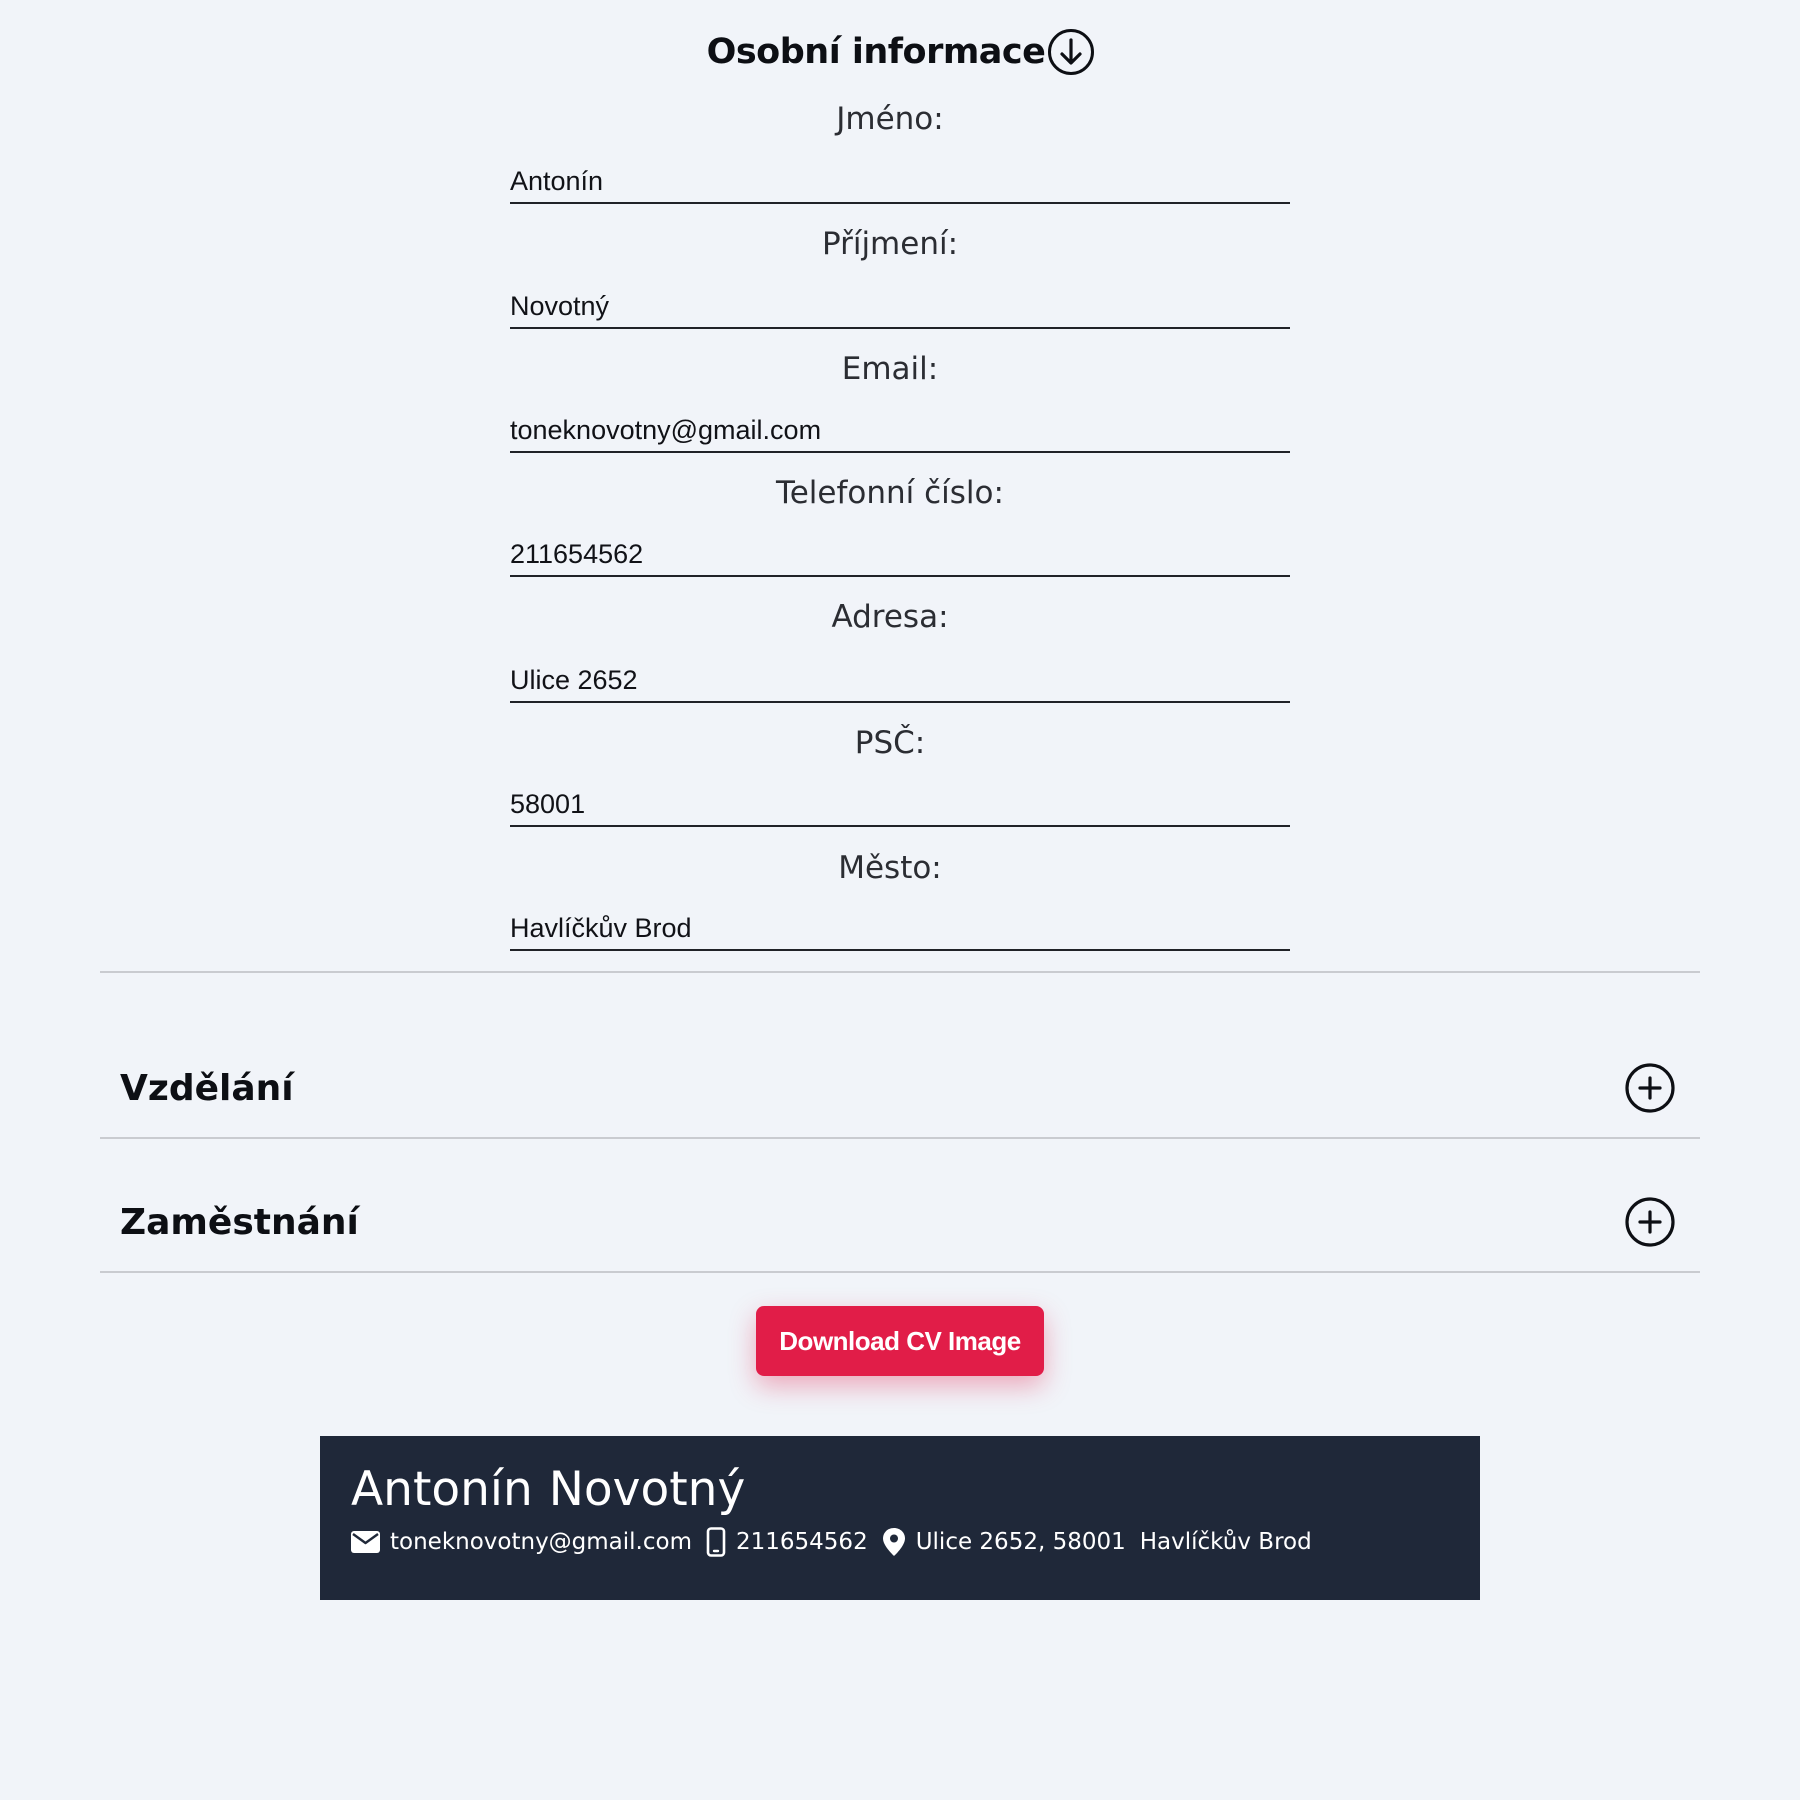  Describe the element at coordinates (900, 307) in the screenshot. I see `last-name-input` at that location.